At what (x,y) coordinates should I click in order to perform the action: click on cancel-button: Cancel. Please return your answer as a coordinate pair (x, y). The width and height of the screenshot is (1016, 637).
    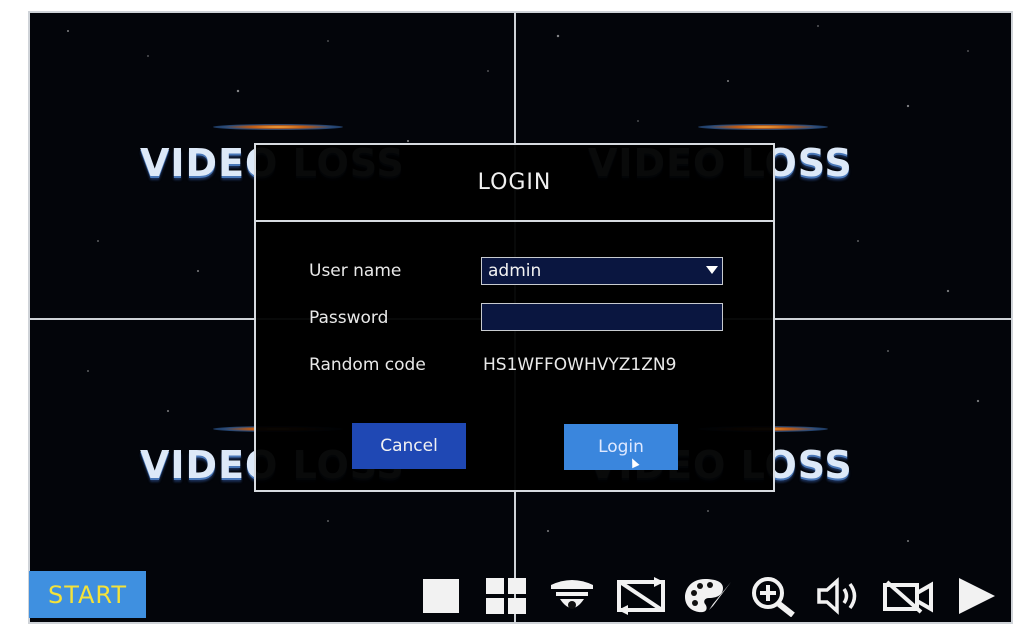
    Looking at the image, I should click on (409, 446).